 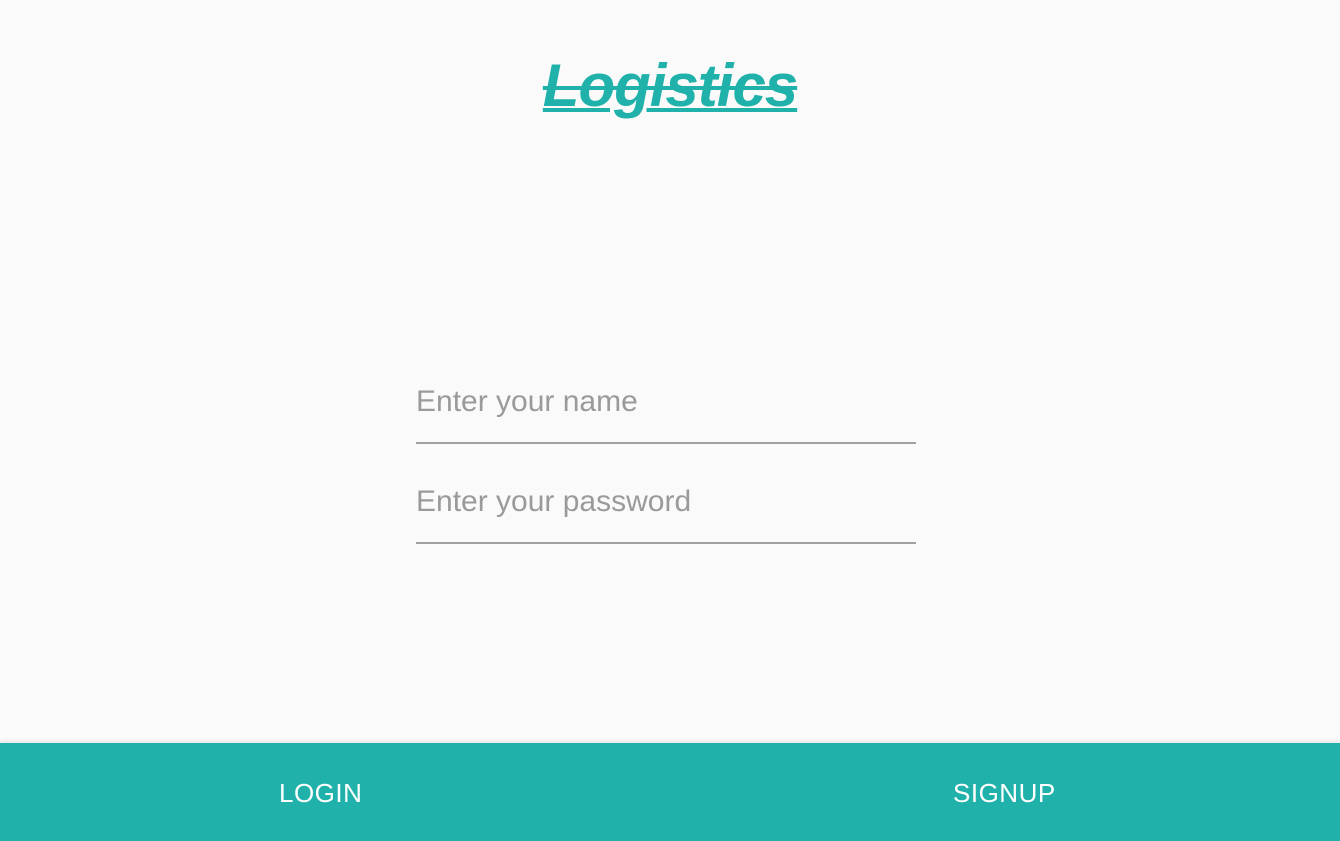 I want to click on name-input, so click(x=666, y=402).